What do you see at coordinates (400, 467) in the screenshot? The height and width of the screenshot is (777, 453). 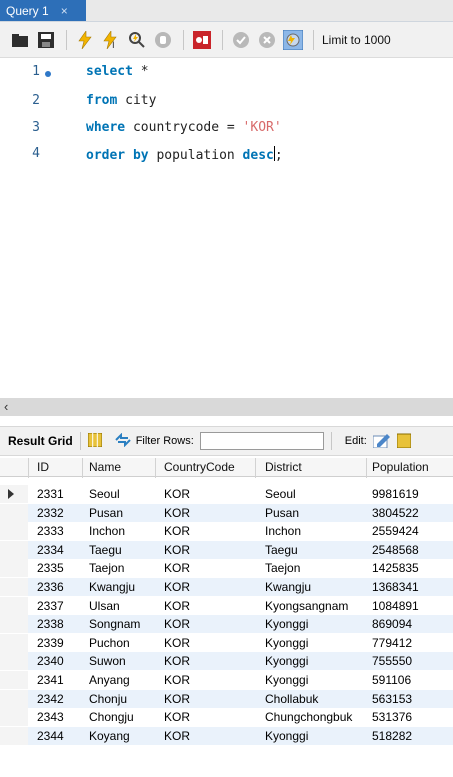 I see `column-header-population: Population` at bounding box center [400, 467].